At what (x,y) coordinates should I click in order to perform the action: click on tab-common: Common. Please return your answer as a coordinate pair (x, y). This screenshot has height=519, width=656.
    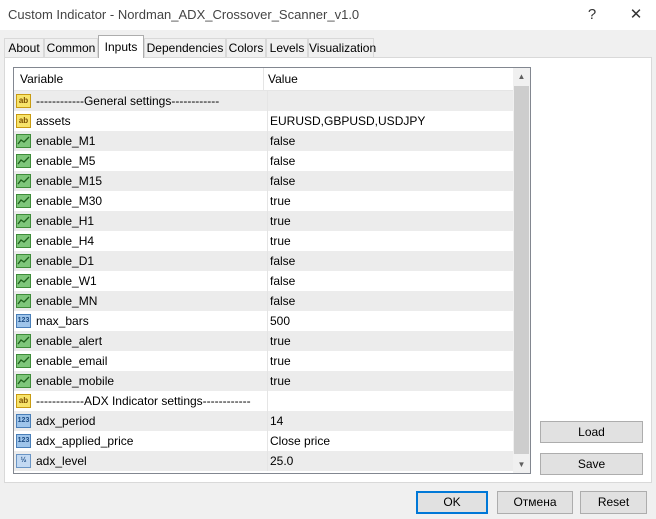
    Looking at the image, I should click on (71, 47).